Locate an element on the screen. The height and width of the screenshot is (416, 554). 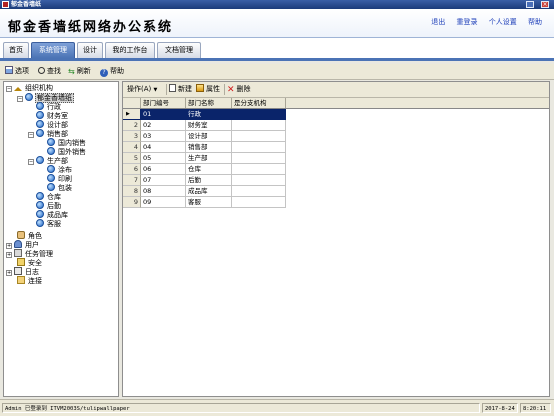
help-icon: ? is located at coordinates (104, 73).